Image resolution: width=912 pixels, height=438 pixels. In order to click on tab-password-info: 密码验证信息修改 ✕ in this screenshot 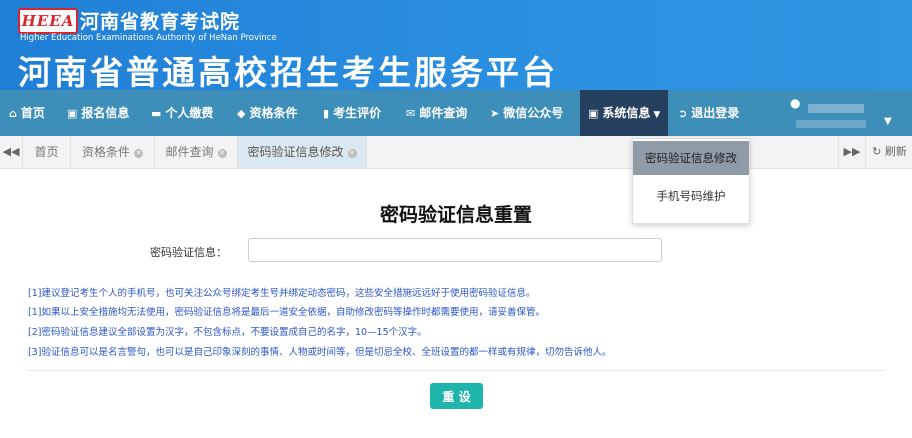, I will do `click(302, 152)`.